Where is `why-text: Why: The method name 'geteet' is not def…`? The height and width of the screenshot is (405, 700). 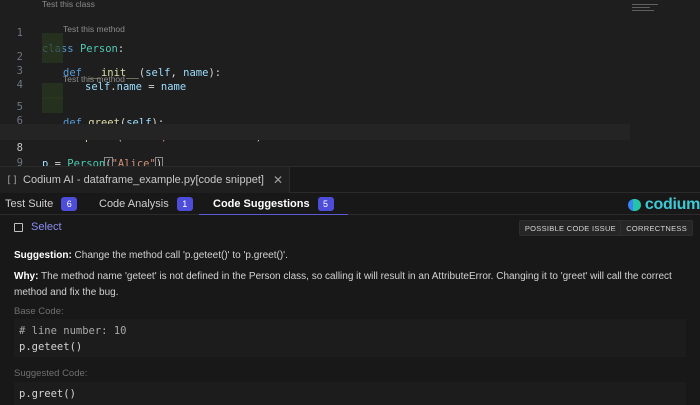
why-text: Why: The method name 'geteet' is not def… is located at coordinates (343, 284).